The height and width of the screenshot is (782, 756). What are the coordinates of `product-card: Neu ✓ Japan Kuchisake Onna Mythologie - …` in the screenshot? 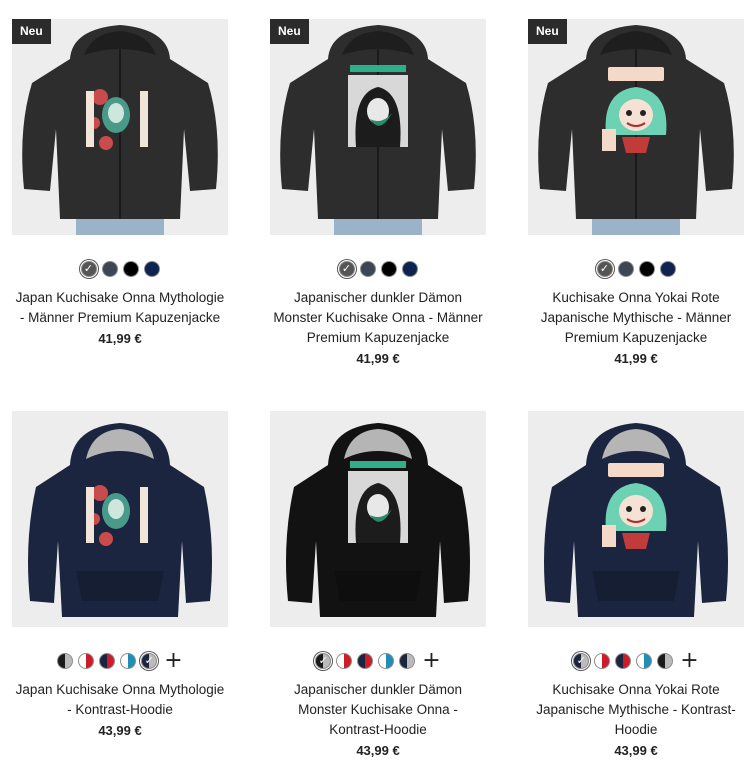 It's located at (120, 184).